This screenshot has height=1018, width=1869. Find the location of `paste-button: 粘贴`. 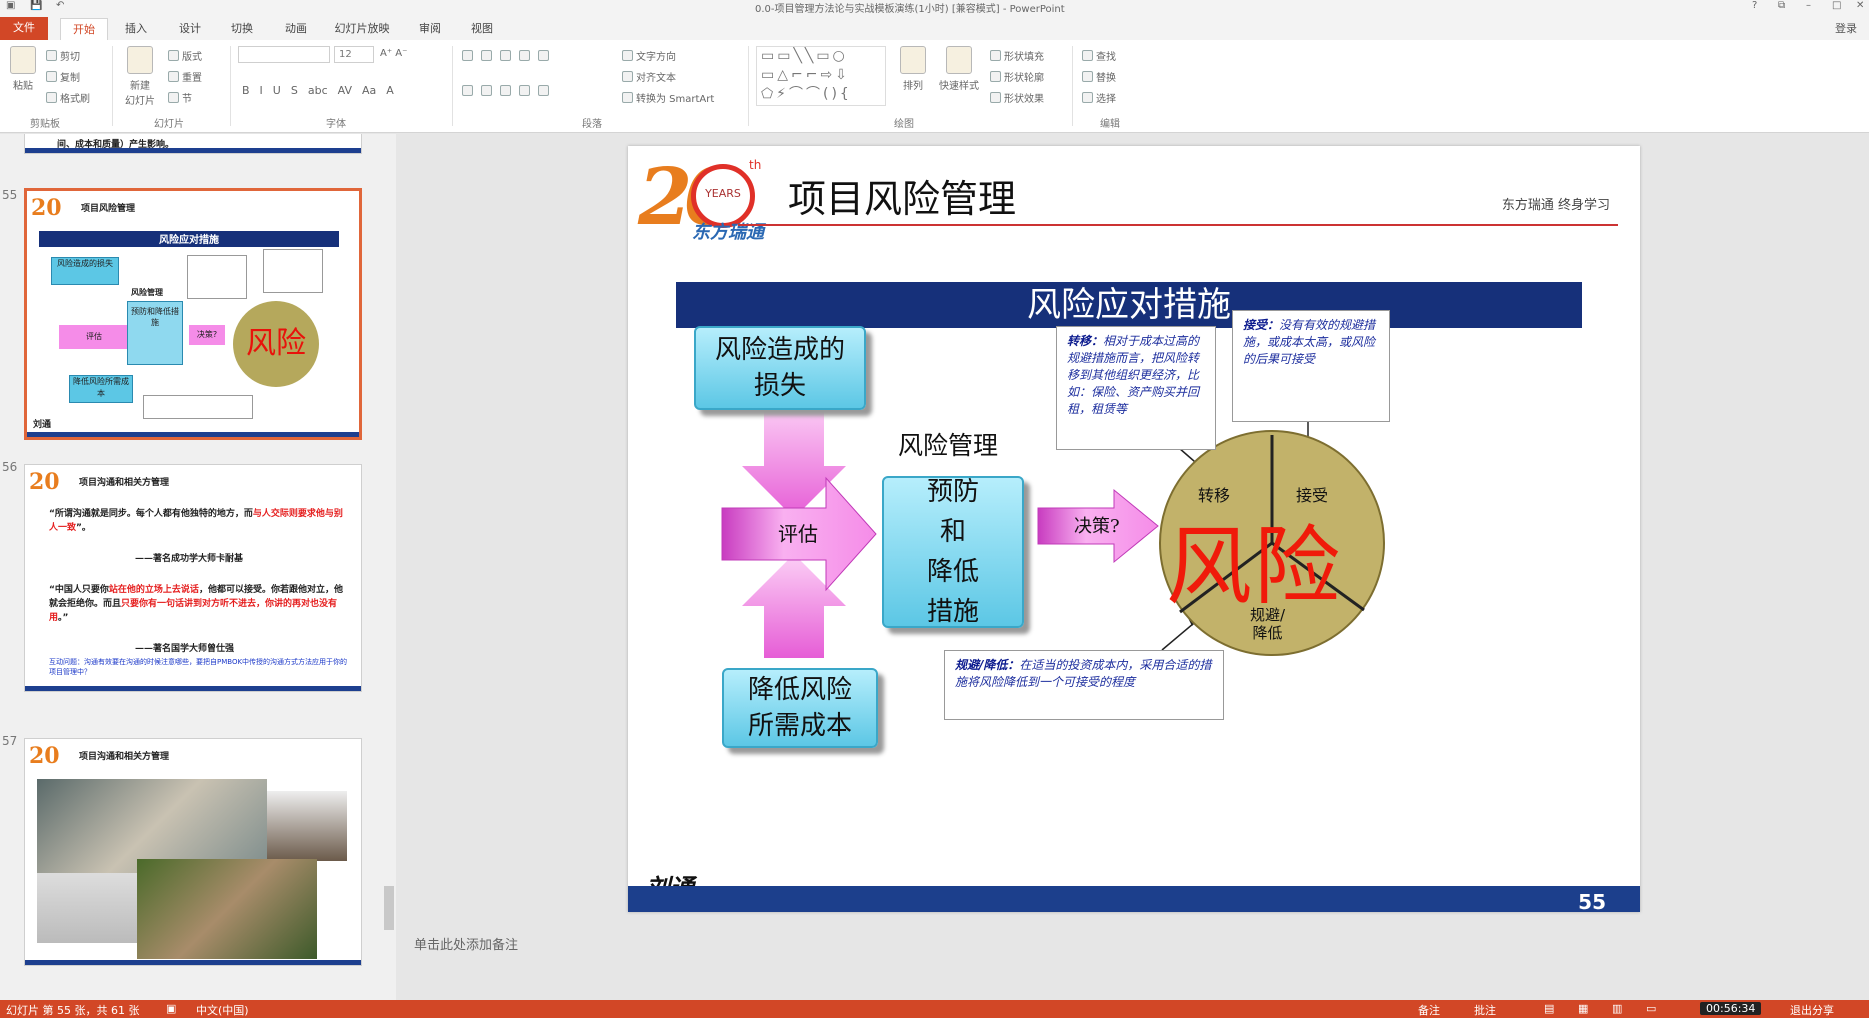

paste-button: 粘贴 is located at coordinates (23, 69).